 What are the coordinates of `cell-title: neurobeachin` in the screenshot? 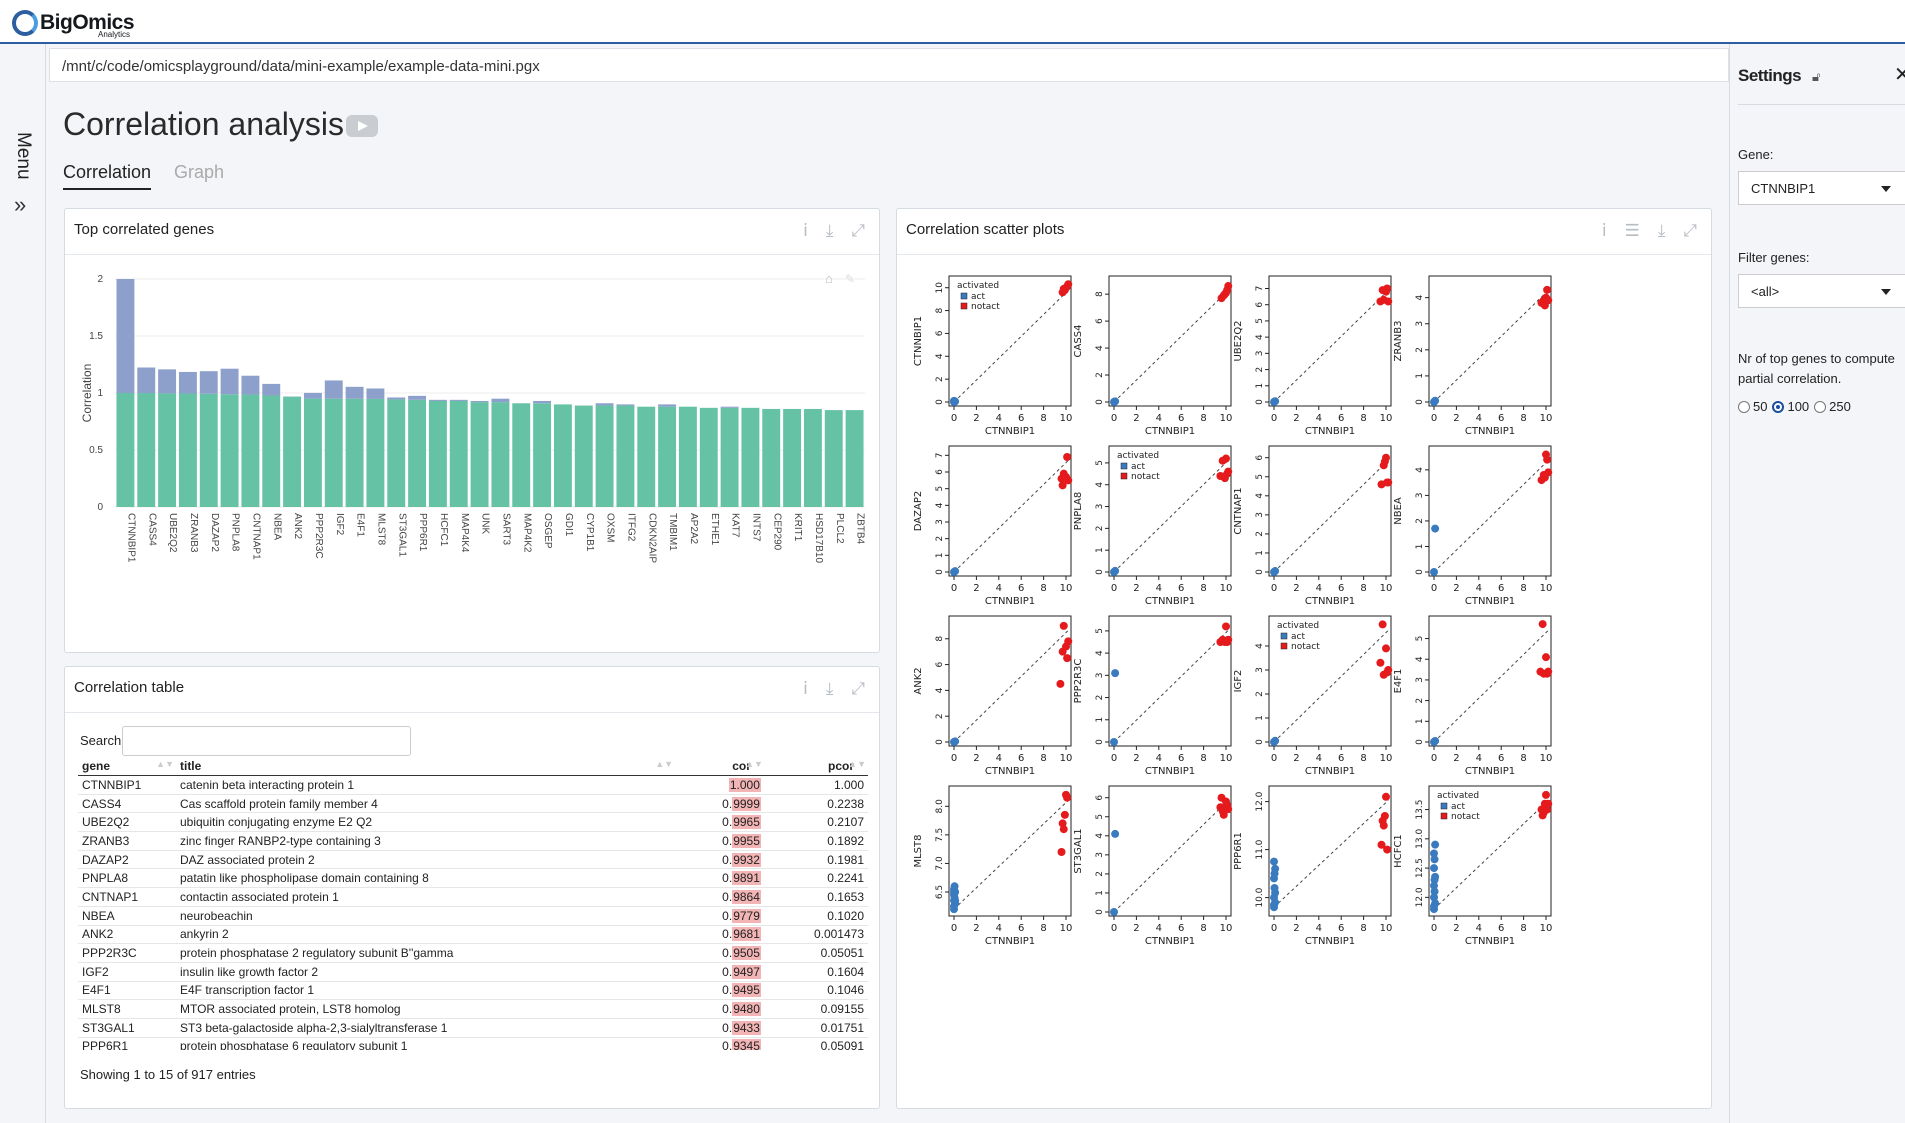 It's located at (425, 916).